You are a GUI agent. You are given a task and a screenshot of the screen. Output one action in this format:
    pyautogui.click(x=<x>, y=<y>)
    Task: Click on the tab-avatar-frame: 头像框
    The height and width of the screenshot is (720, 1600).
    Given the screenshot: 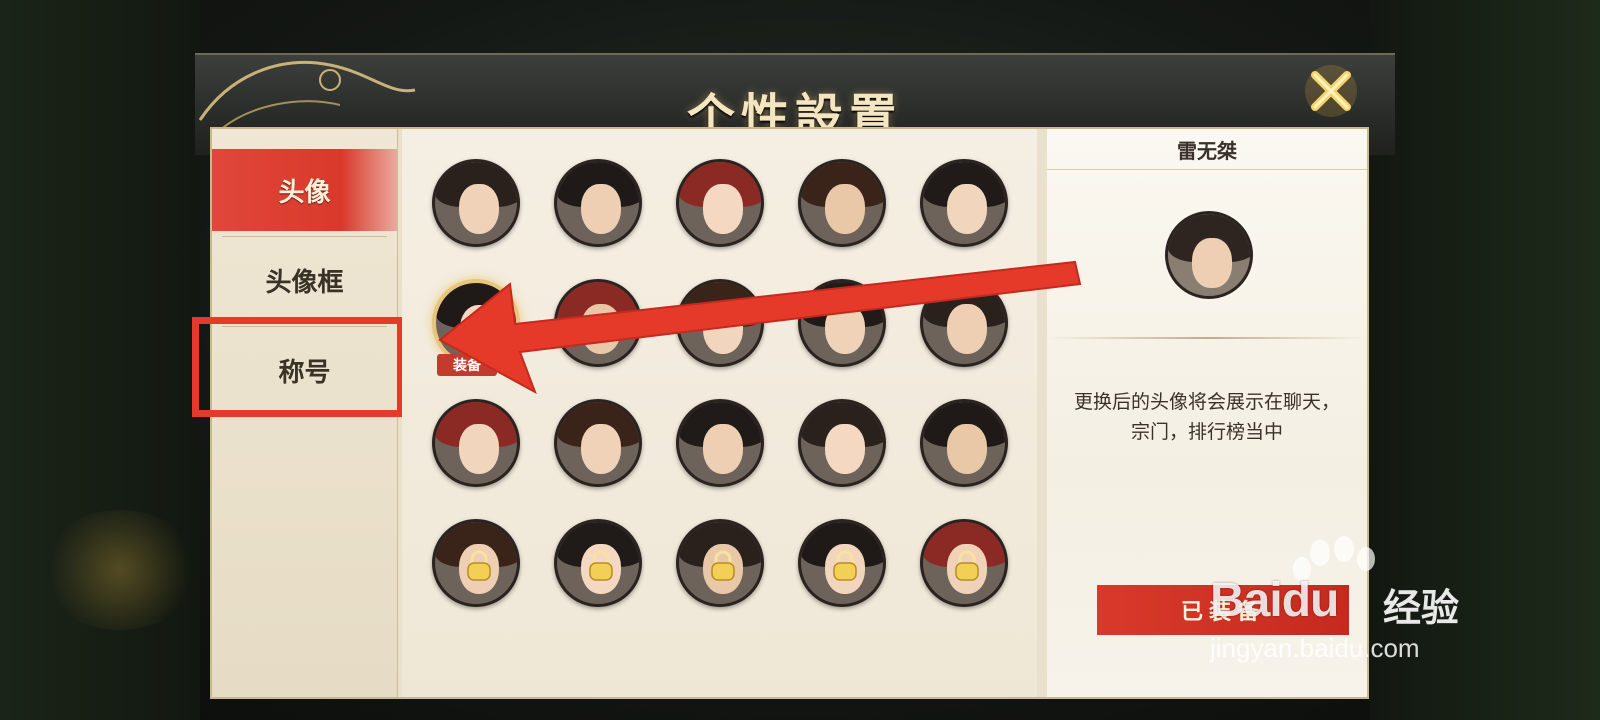 What is the action you would take?
    pyautogui.click(x=304, y=280)
    